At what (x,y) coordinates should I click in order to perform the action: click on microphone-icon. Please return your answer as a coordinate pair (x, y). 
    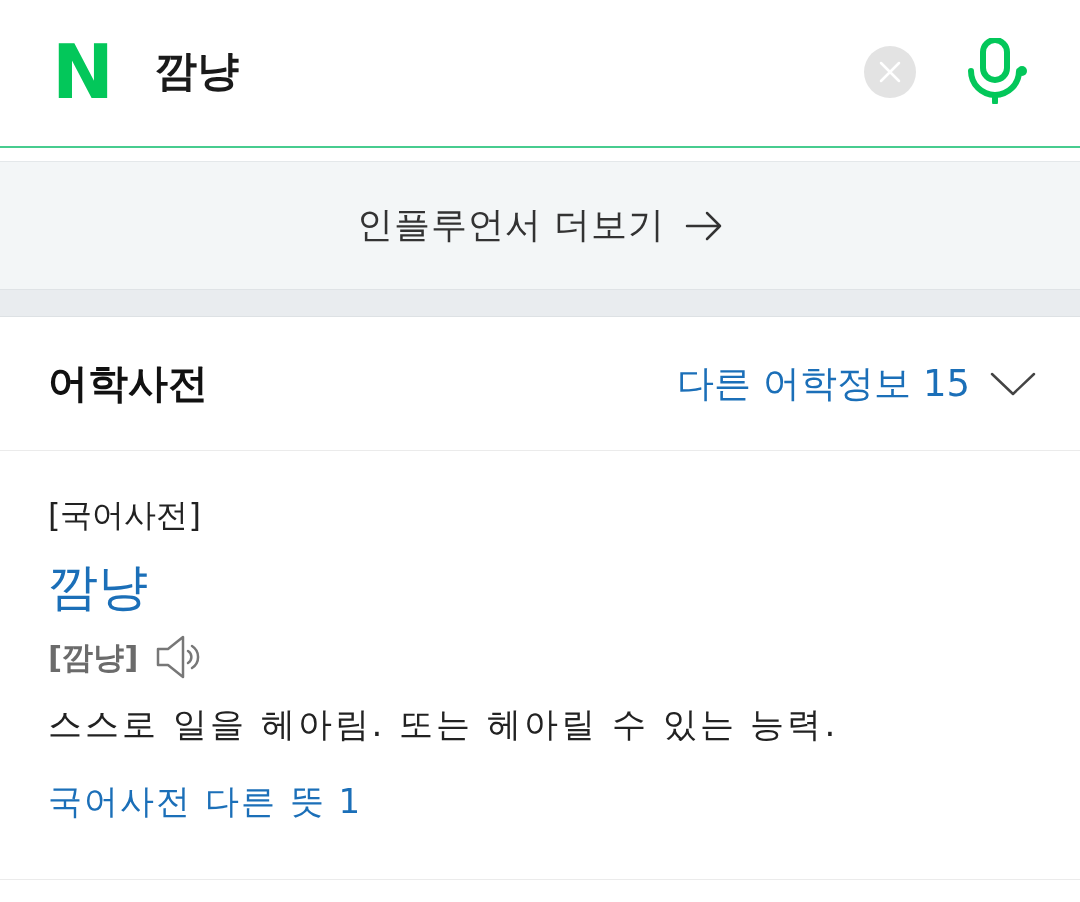
    Looking at the image, I should click on (997, 71).